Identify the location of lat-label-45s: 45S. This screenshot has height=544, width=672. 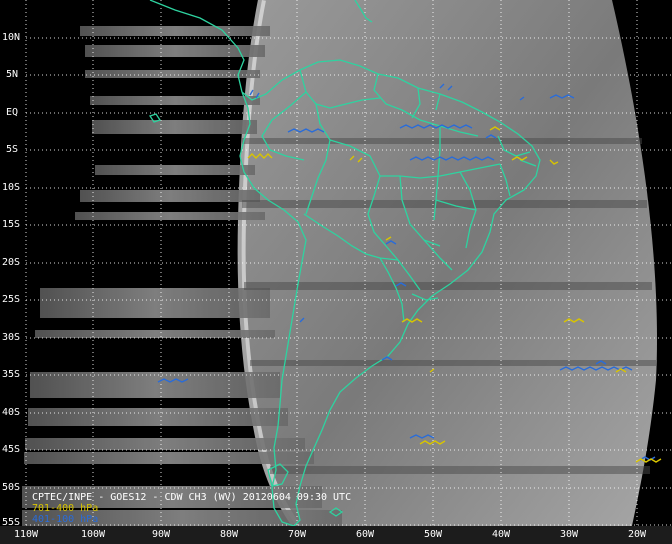
(11, 449).